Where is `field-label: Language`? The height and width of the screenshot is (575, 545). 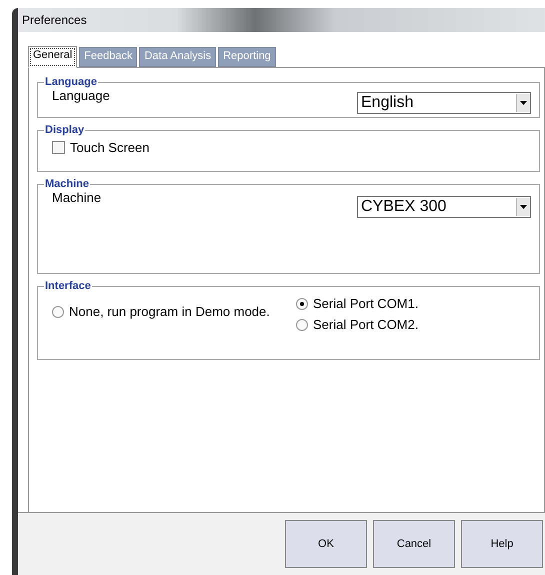 field-label: Language is located at coordinates (81, 95).